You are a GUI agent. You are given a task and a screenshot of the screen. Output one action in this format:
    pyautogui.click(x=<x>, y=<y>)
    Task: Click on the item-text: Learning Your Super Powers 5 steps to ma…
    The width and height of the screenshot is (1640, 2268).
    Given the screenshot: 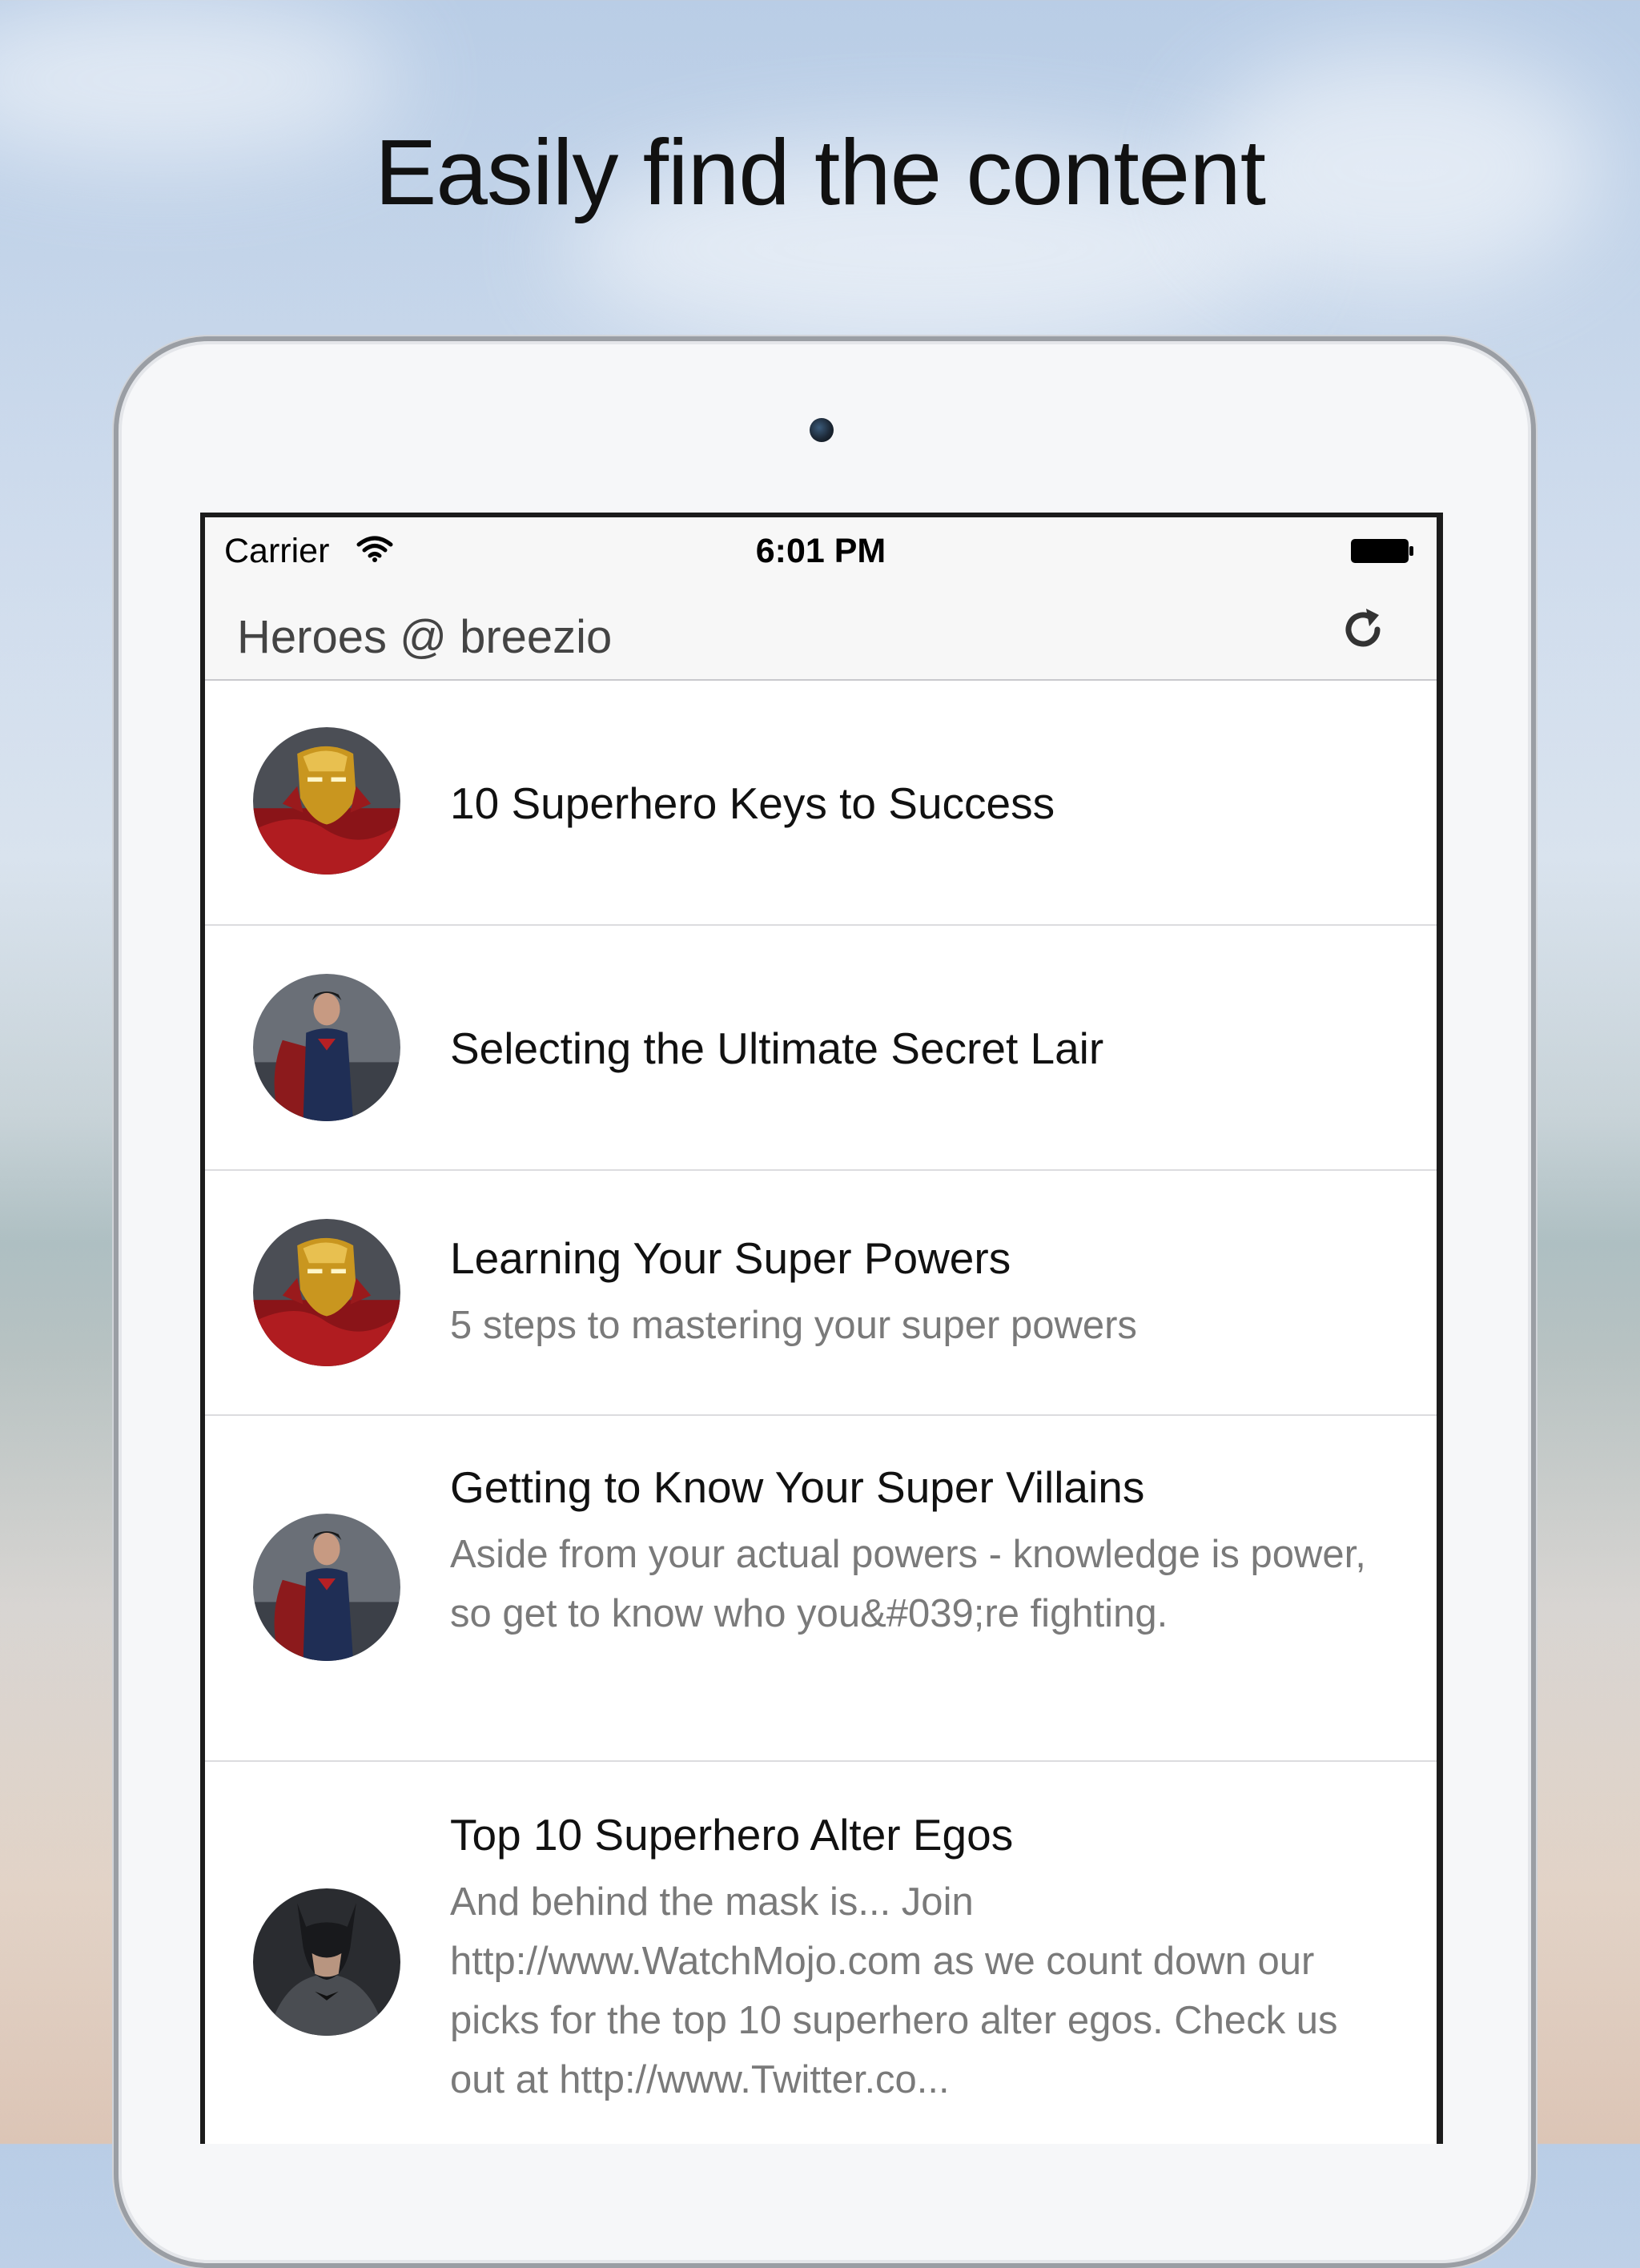 What is the action you would take?
    pyautogui.click(x=919, y=1291)
    